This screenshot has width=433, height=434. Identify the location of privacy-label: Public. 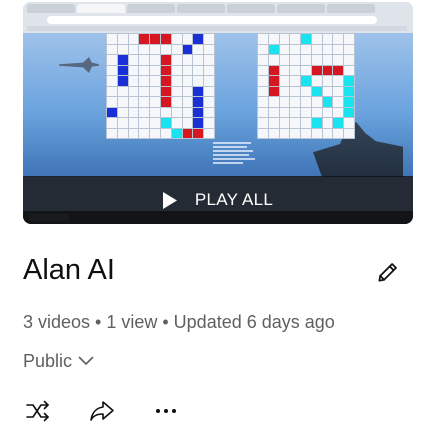
(48, 360).